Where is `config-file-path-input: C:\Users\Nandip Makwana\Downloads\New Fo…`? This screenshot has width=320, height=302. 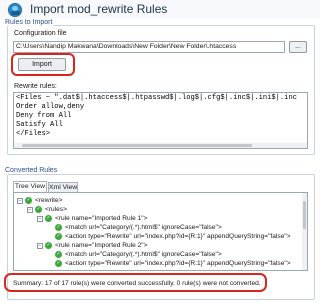 config-file-path-input: C:\Users\Nandip Makwana\Downloads\New Fo… is located at coordinates (149, 47).